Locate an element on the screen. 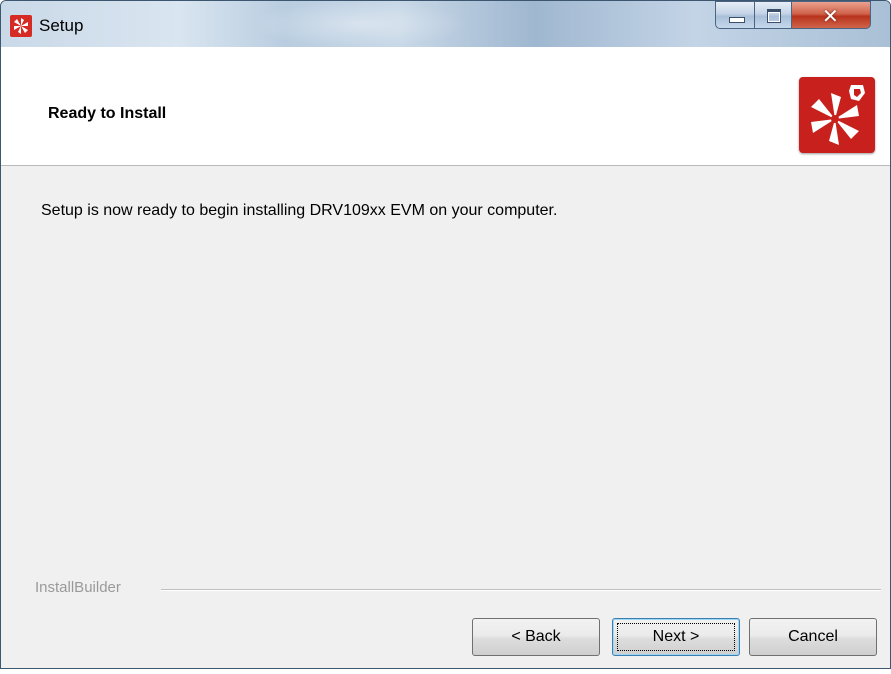  cancel-button: Cancel is located at coordinates (813, 637).